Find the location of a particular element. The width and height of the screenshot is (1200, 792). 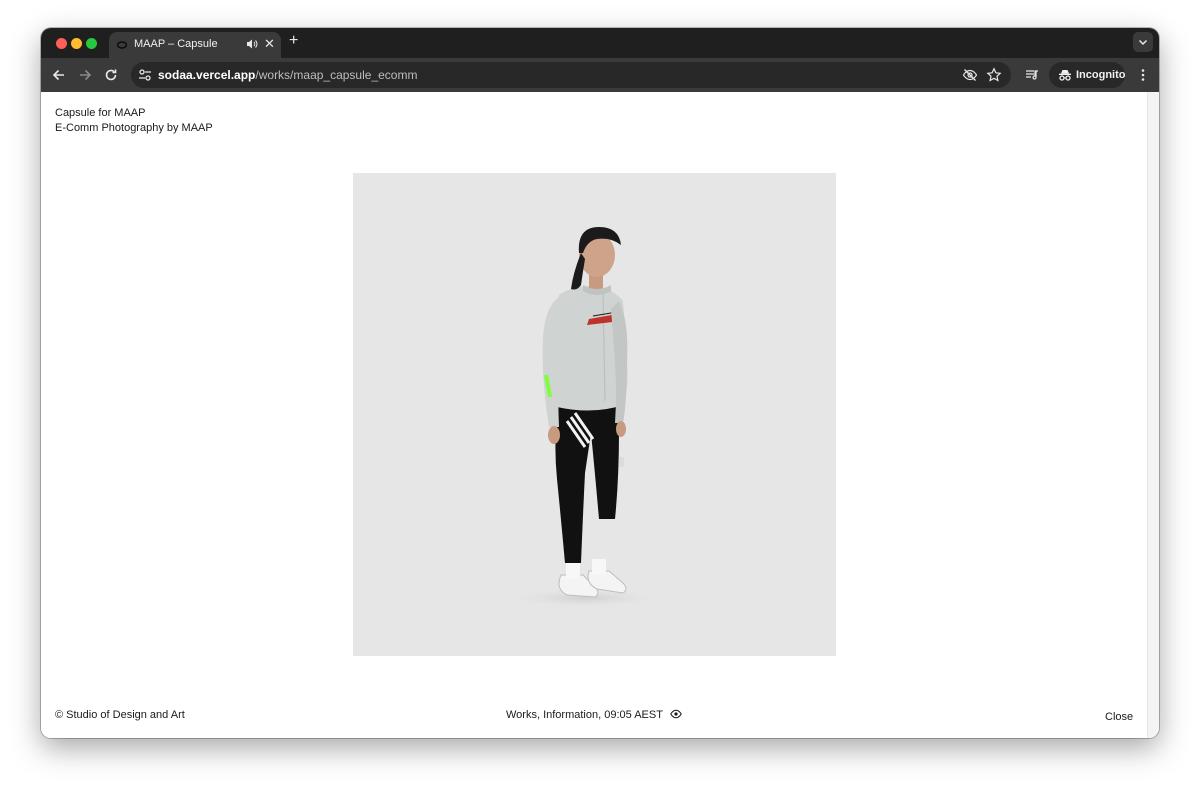

footer-nav: Works, Information, 09:05 AEST is located at coordinates (594, 715).